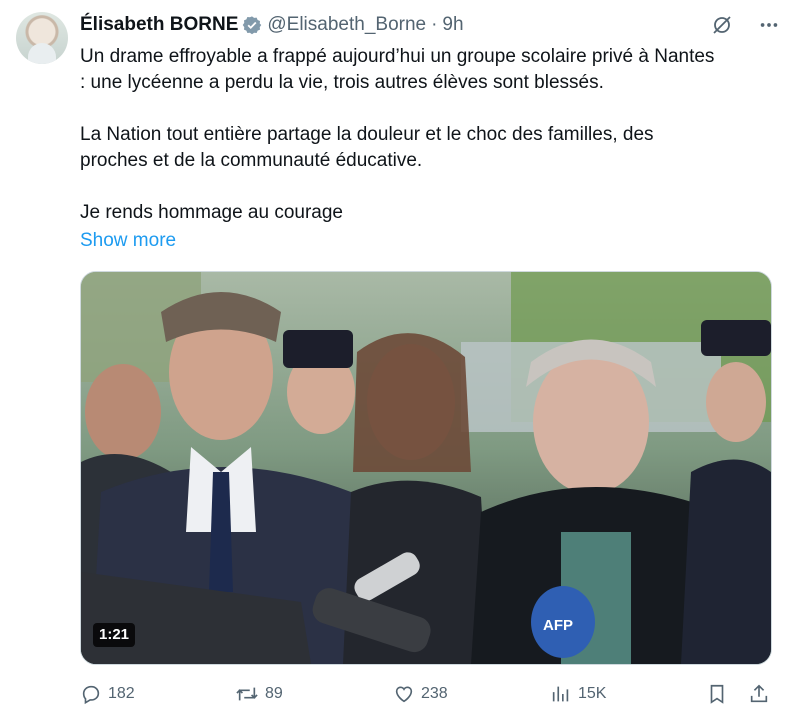 The width and height of the screenshot is (796, 726). I want to click on header-actions, so click(745, 25).